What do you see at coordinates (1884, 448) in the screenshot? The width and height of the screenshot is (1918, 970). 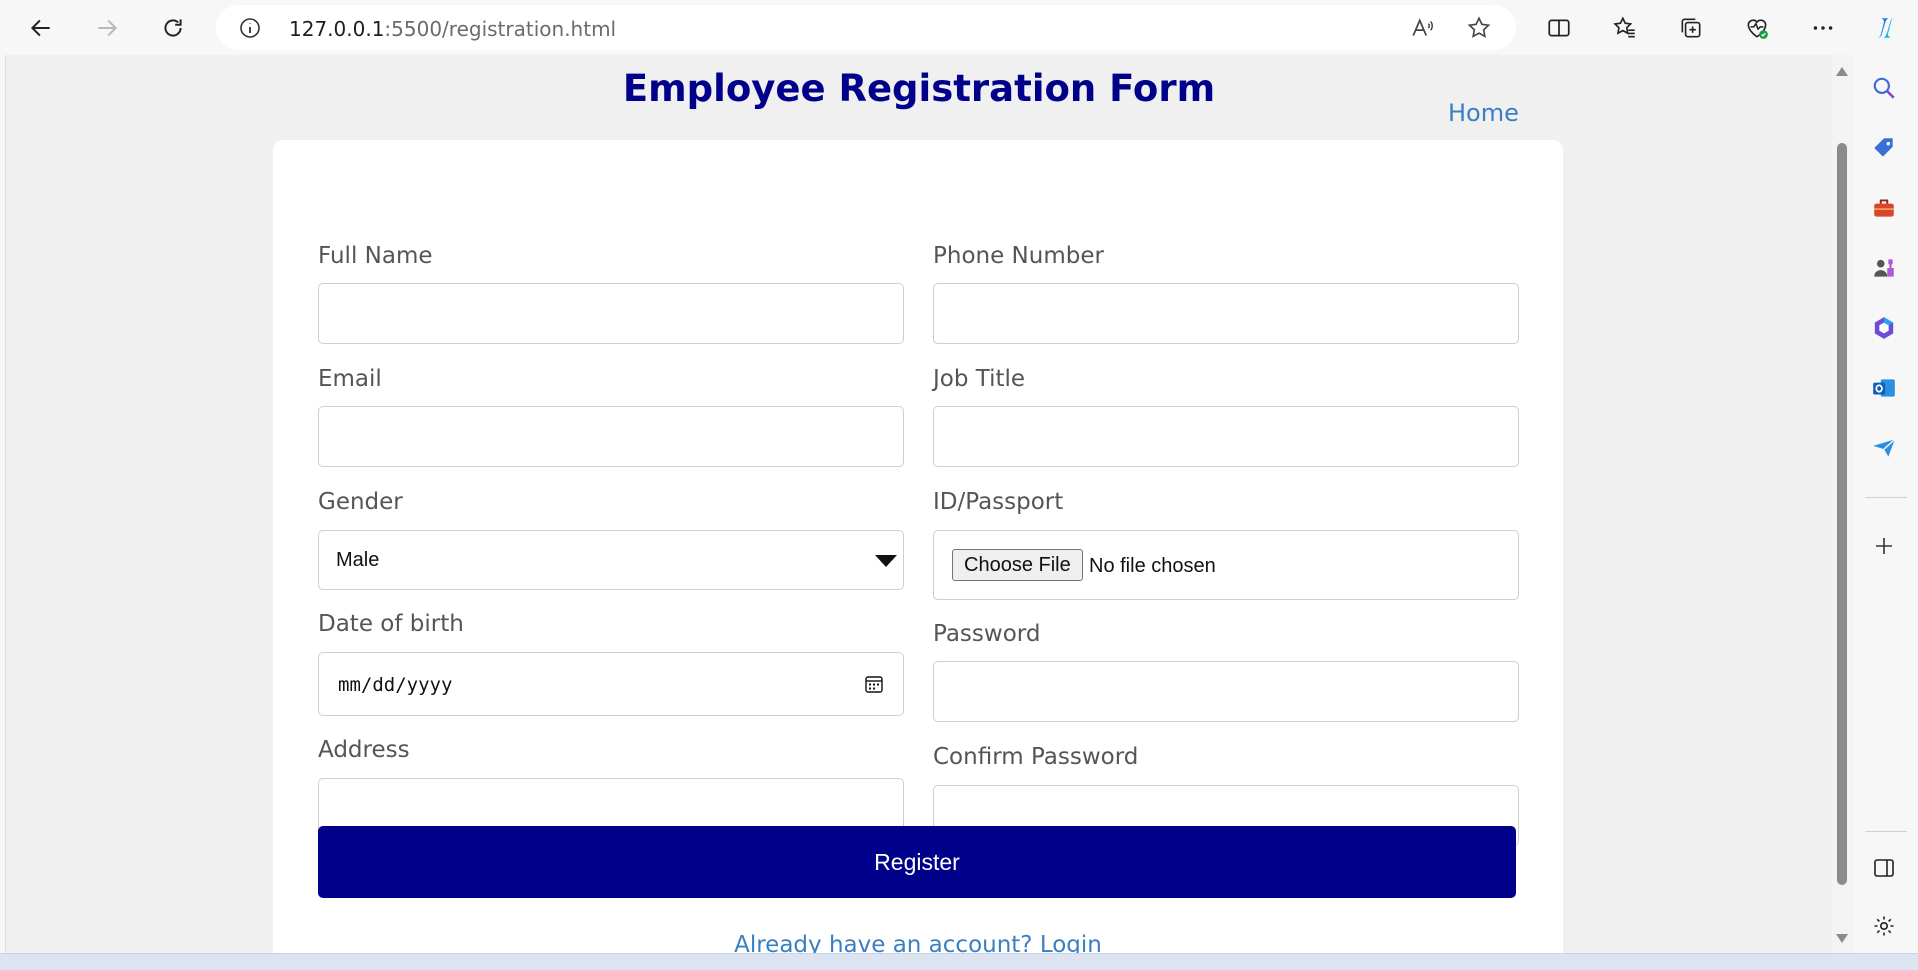 I see `send-icon` at bounding box center [1884, 448].